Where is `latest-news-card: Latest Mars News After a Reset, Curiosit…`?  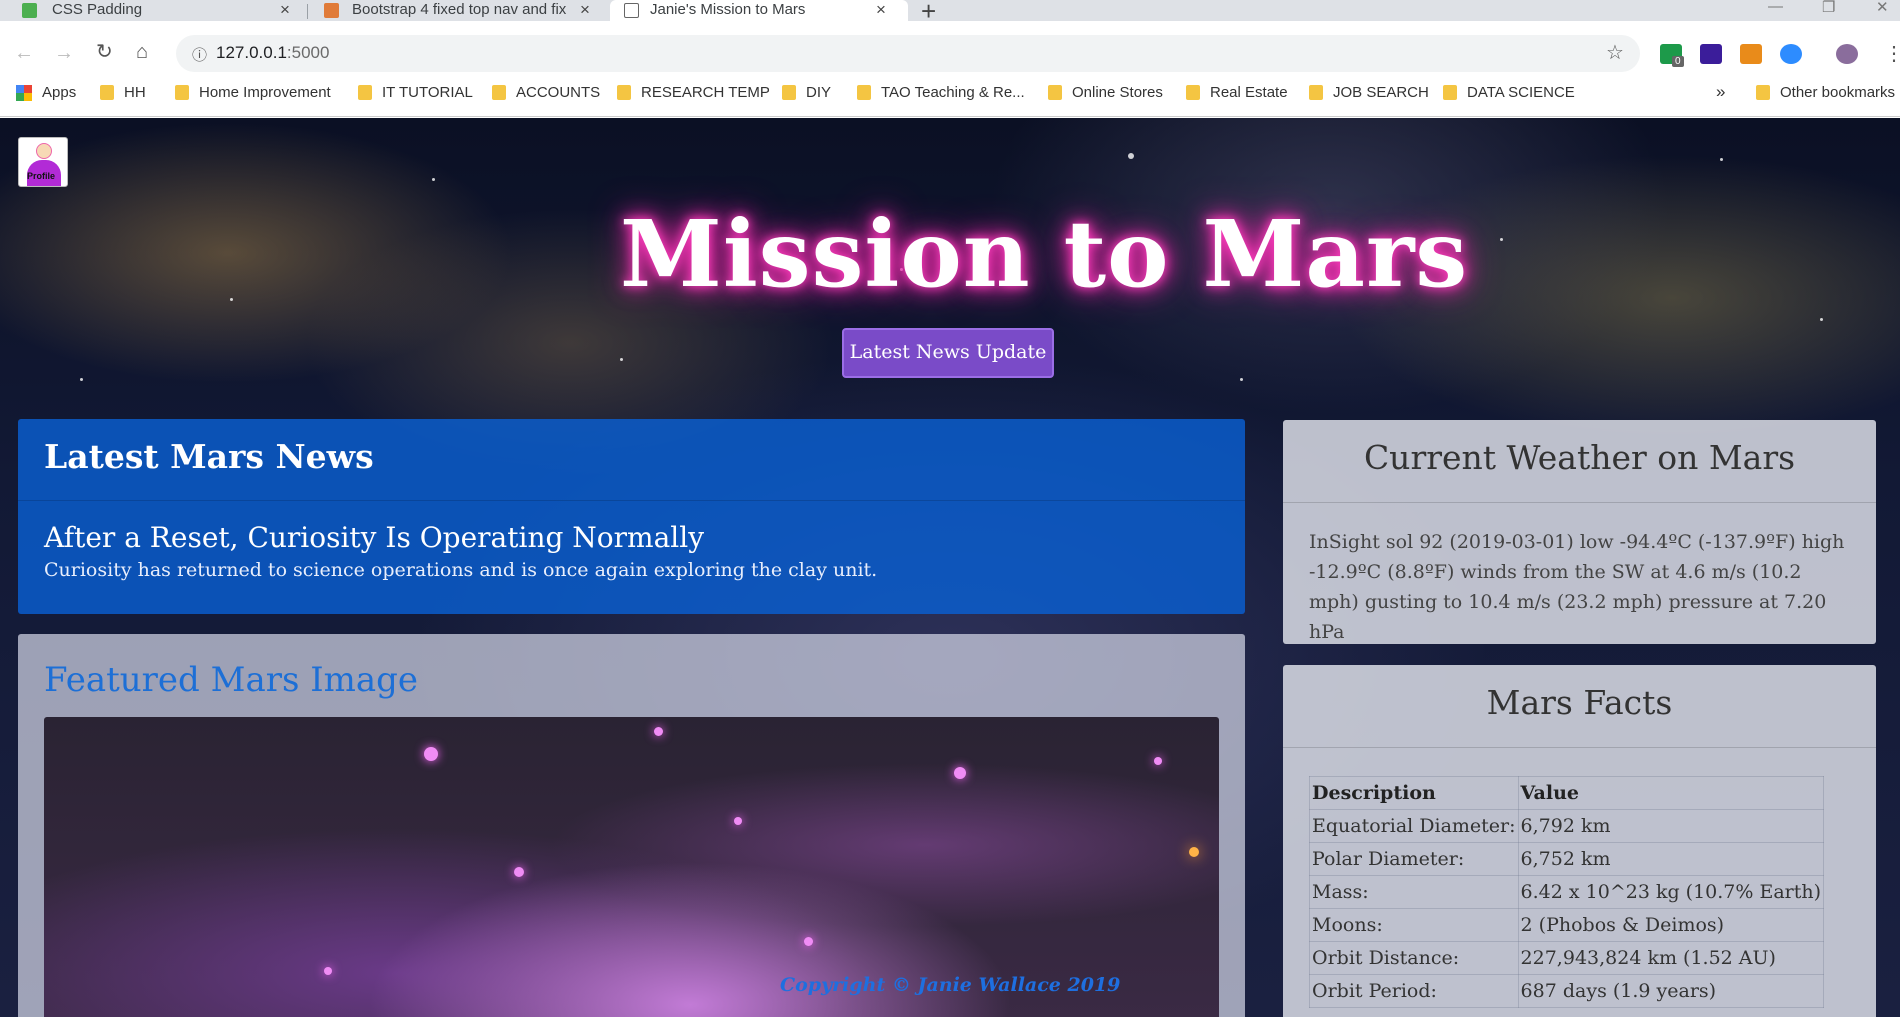 latest-news-card: Latest Mars News After a Reset, Curiosit… is located at coordinates (631, 516).